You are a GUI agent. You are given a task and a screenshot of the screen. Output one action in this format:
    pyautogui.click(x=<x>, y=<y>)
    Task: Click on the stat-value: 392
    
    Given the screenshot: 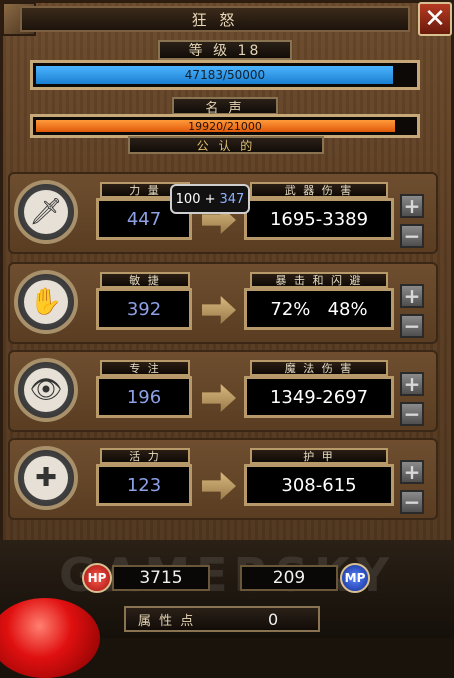 What is the action you would take?
    pyautogui.click(x=144, y=309)
    